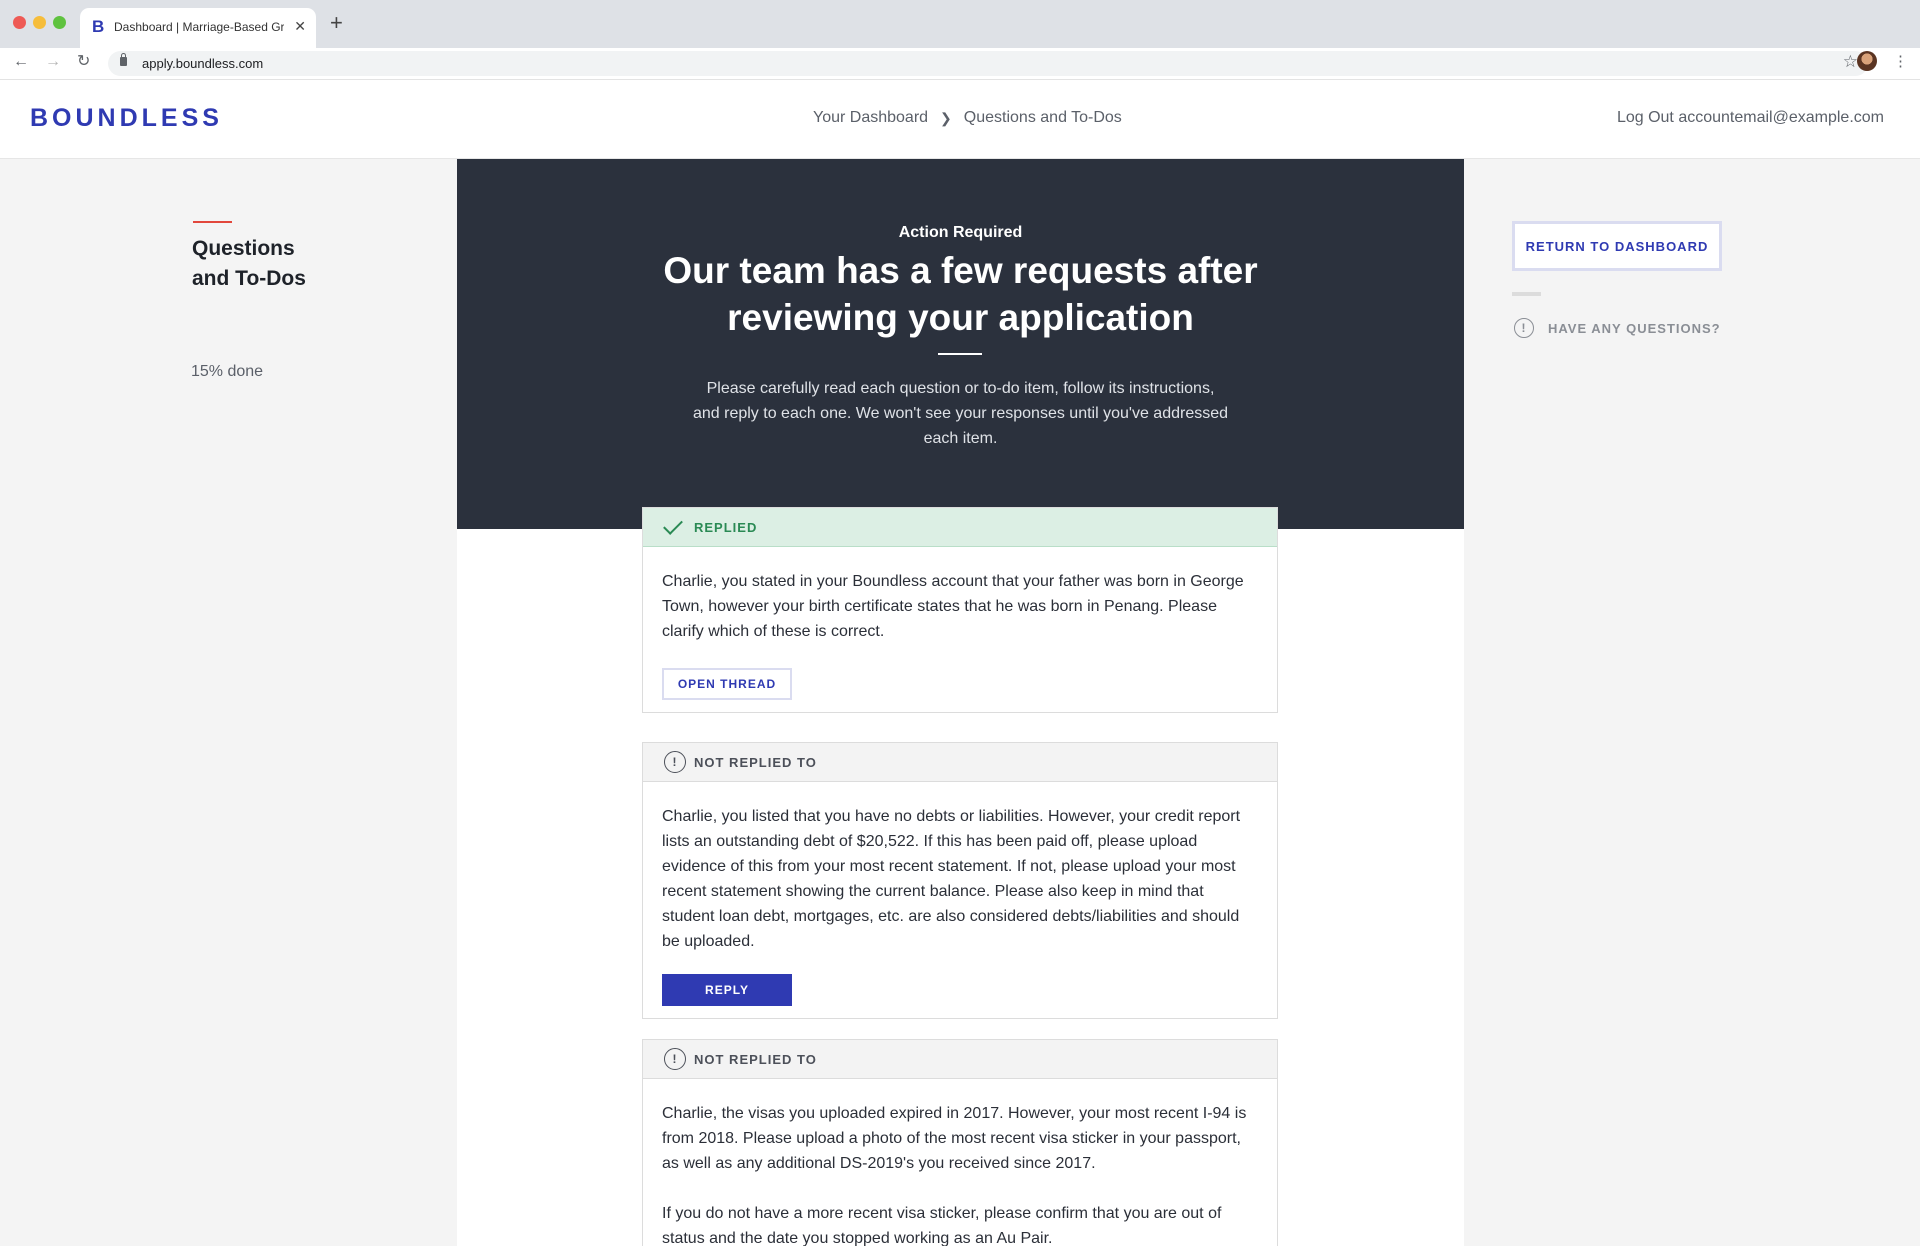 This screenshot has width=1920, height=1246. I want to click on close-tab-icon: ✕, so click(300, 26).